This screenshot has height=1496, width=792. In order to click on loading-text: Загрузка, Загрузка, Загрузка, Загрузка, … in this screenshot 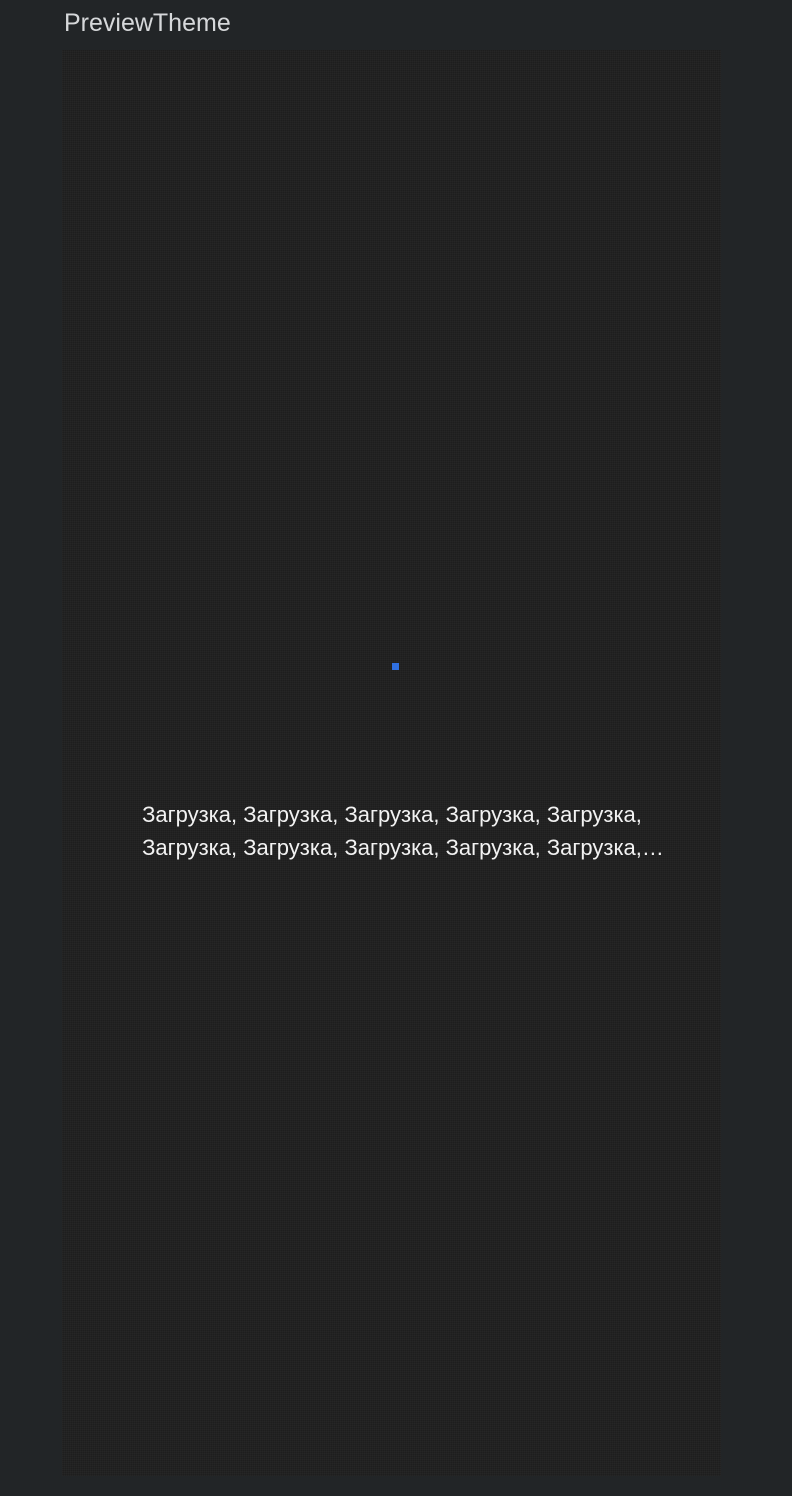, I will do `click(392, 831)`.